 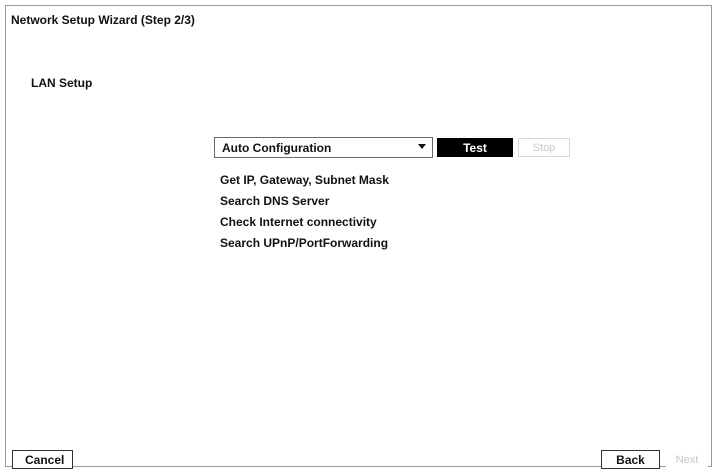 What do you see at coordinates (544, 147) in the screenshot?
I see `stop-button: Stop` at bounding box center [544, 147].